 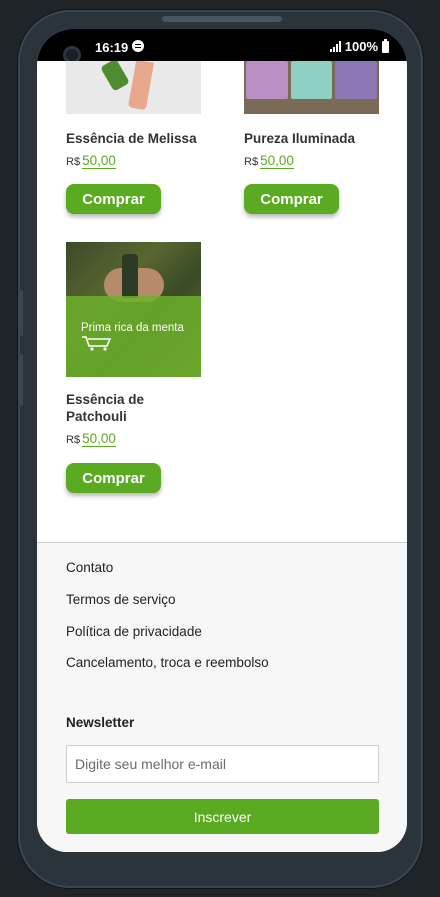 I want to click on spotify-icon, so click(x=138, y=46).